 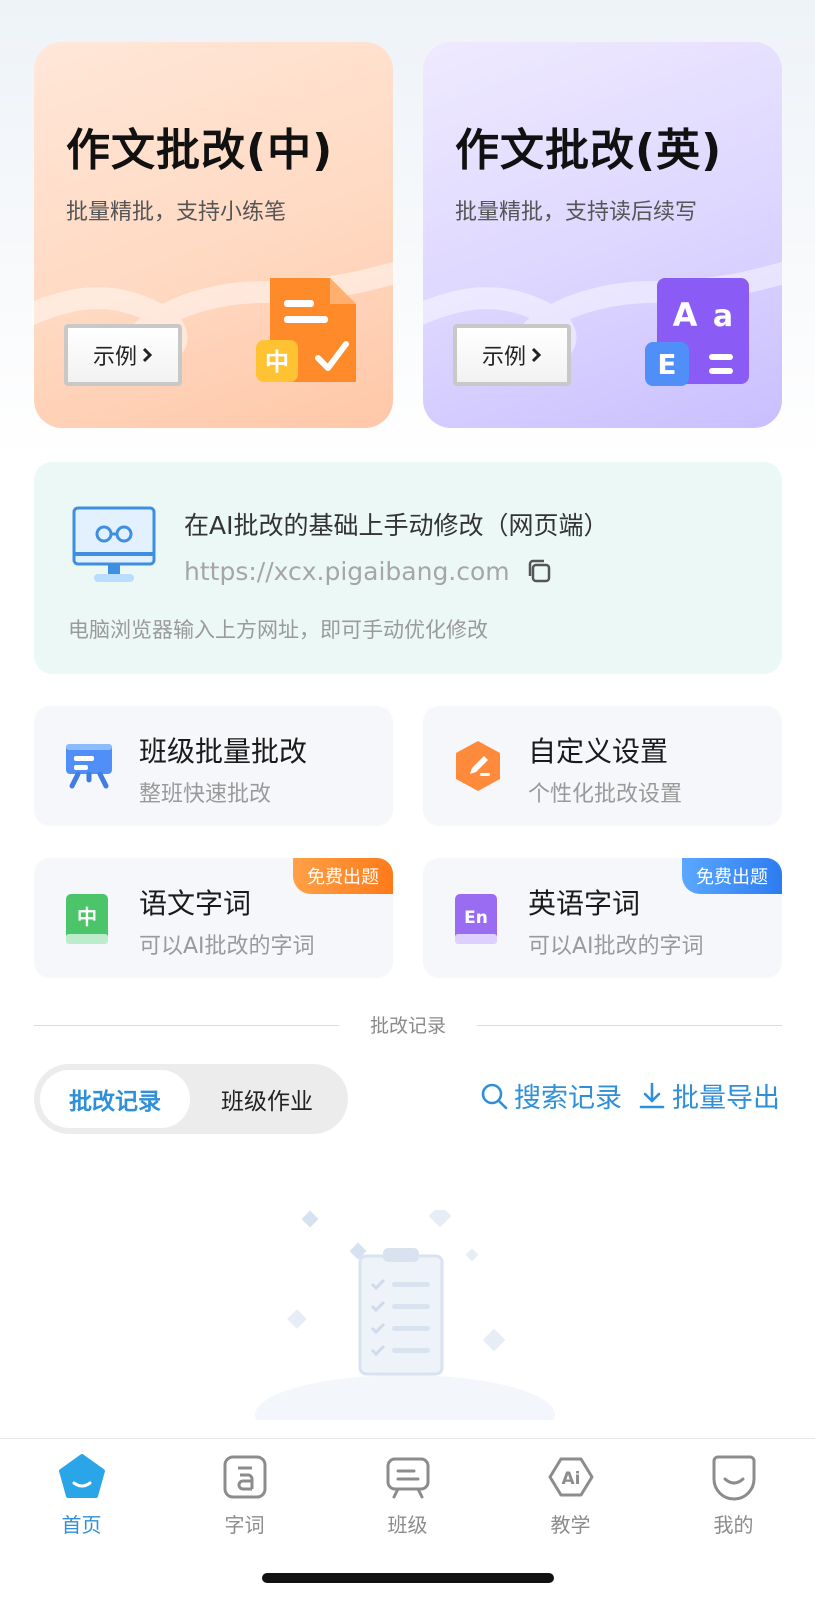 I want to click on profile-icon, so click(x=733, y=1478).